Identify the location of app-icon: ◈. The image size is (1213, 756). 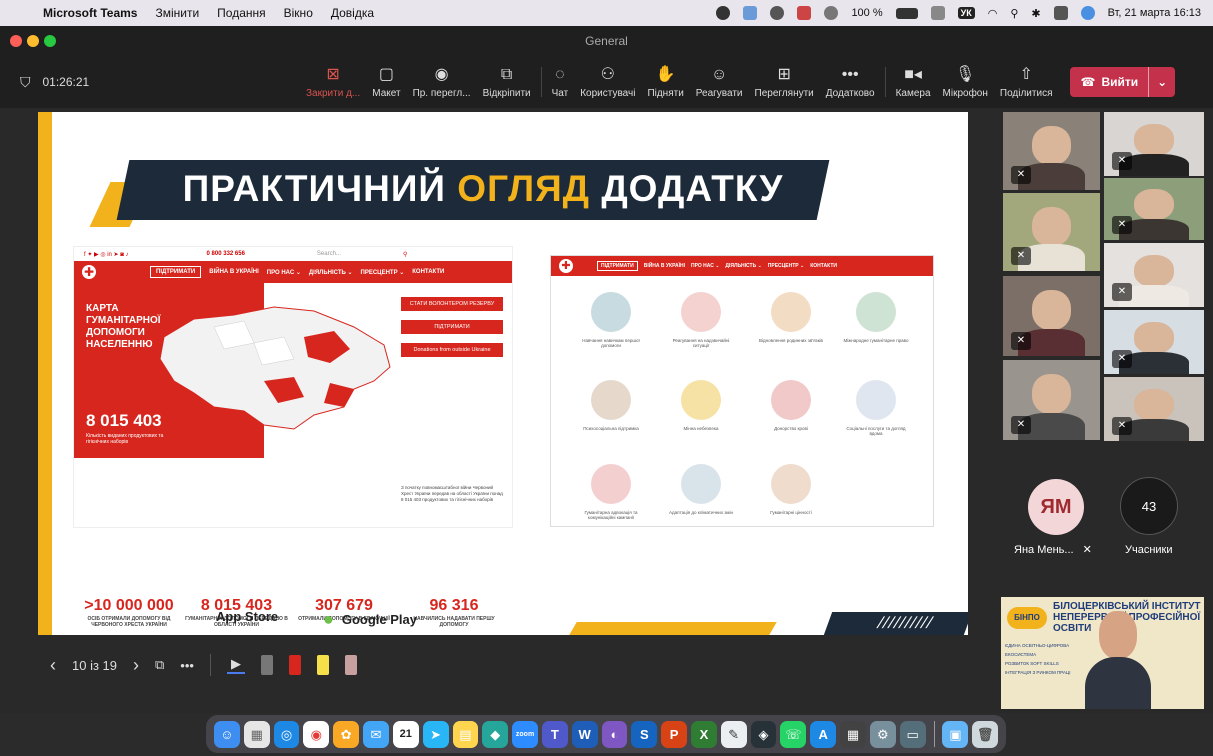
(763, 734).